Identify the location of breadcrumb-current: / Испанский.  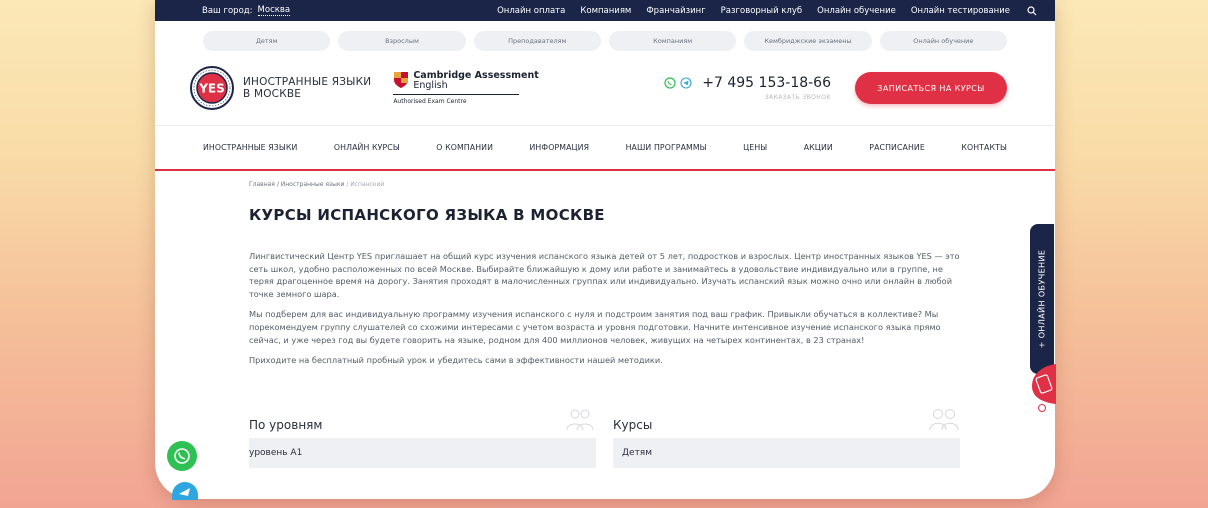
(365, 184).